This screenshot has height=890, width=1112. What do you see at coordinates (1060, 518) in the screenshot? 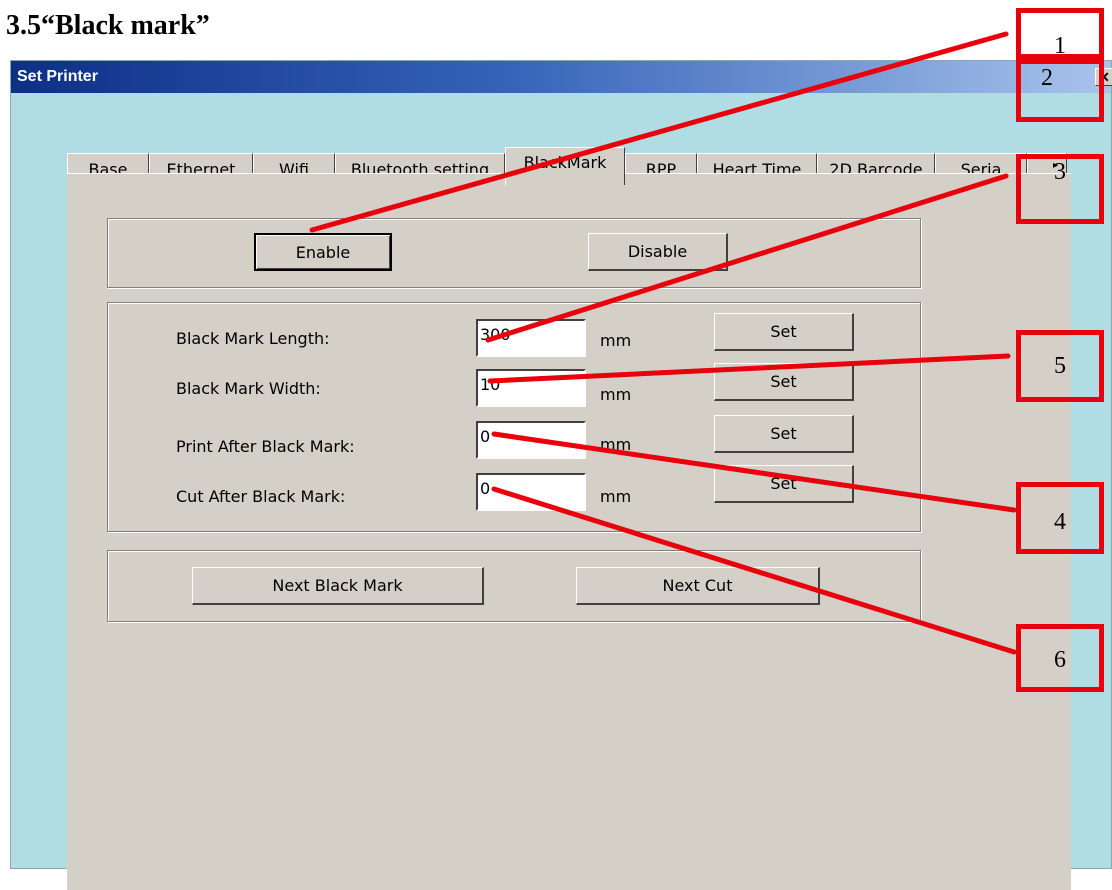
I see `callout-4: 4` at bounding box center [1060, 518].